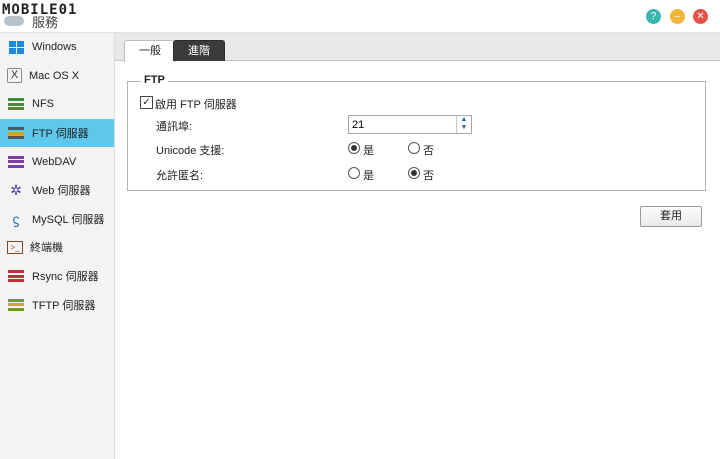  What do you see at coordinates (368, 176) in the screenshot?
I see `anonymous-yes-label: 是` at bounding box center [368, 176].